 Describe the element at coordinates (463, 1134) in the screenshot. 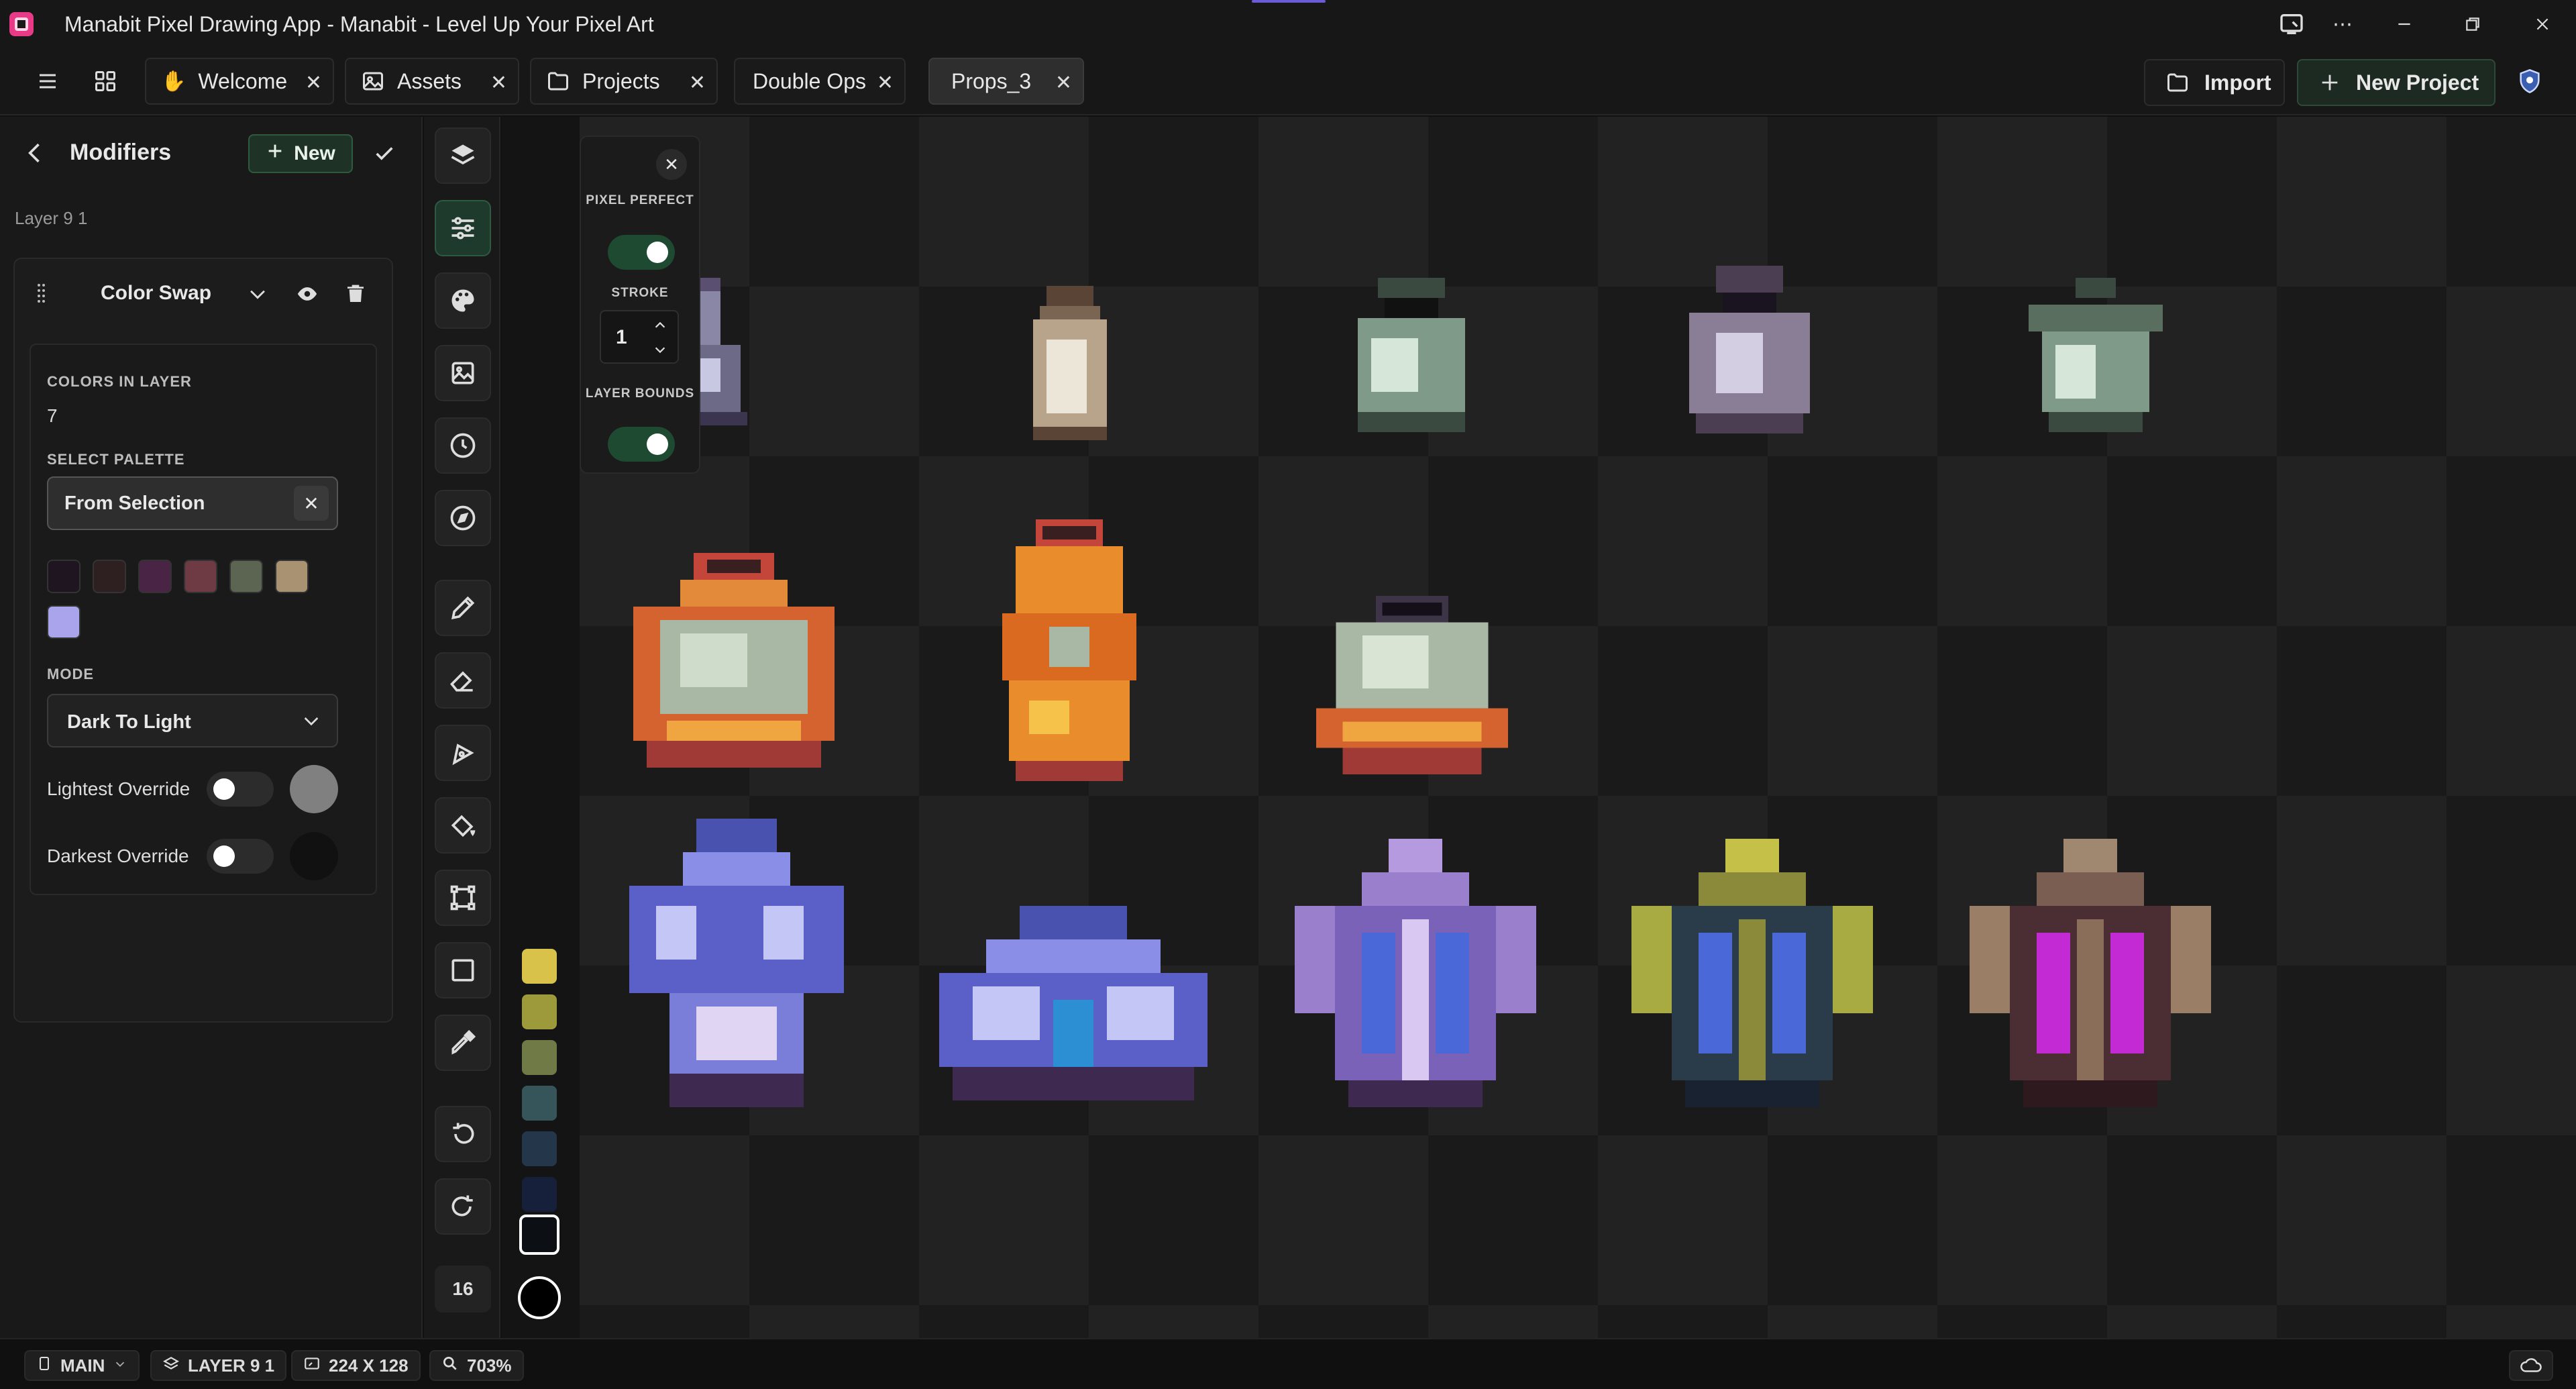

I see `undo-icon` at that location.